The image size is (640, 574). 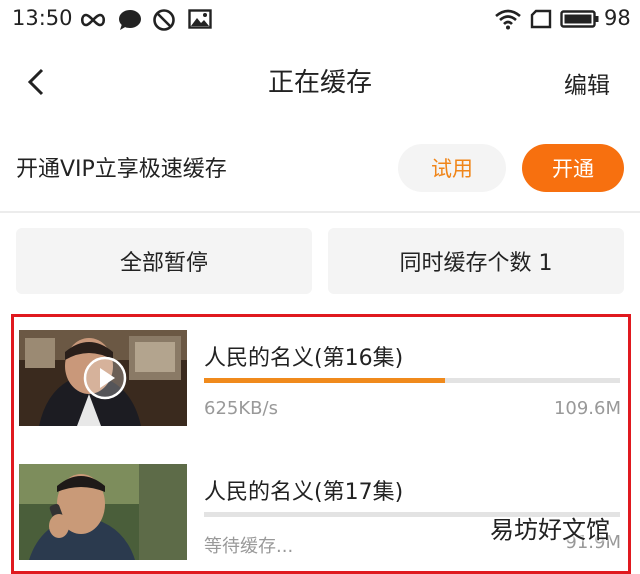 I want to click on battery-icon, so click(x=579, y=19).